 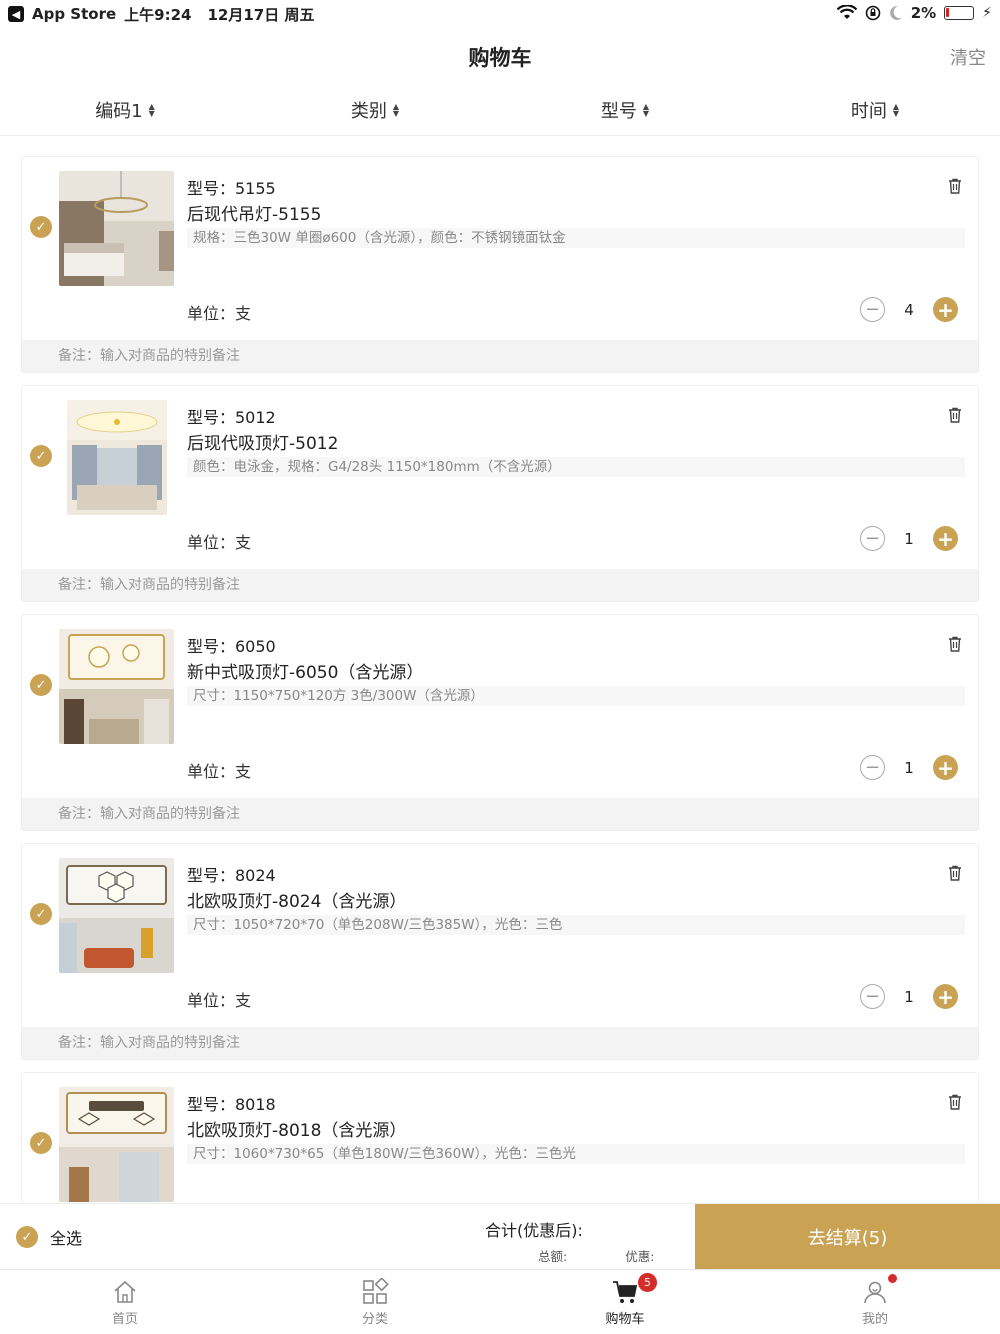 What do you see at coordinates (625, 1302) in the screenshot?
I see `tab-cart: 5 购物车` at bounding box center [625, 1302].